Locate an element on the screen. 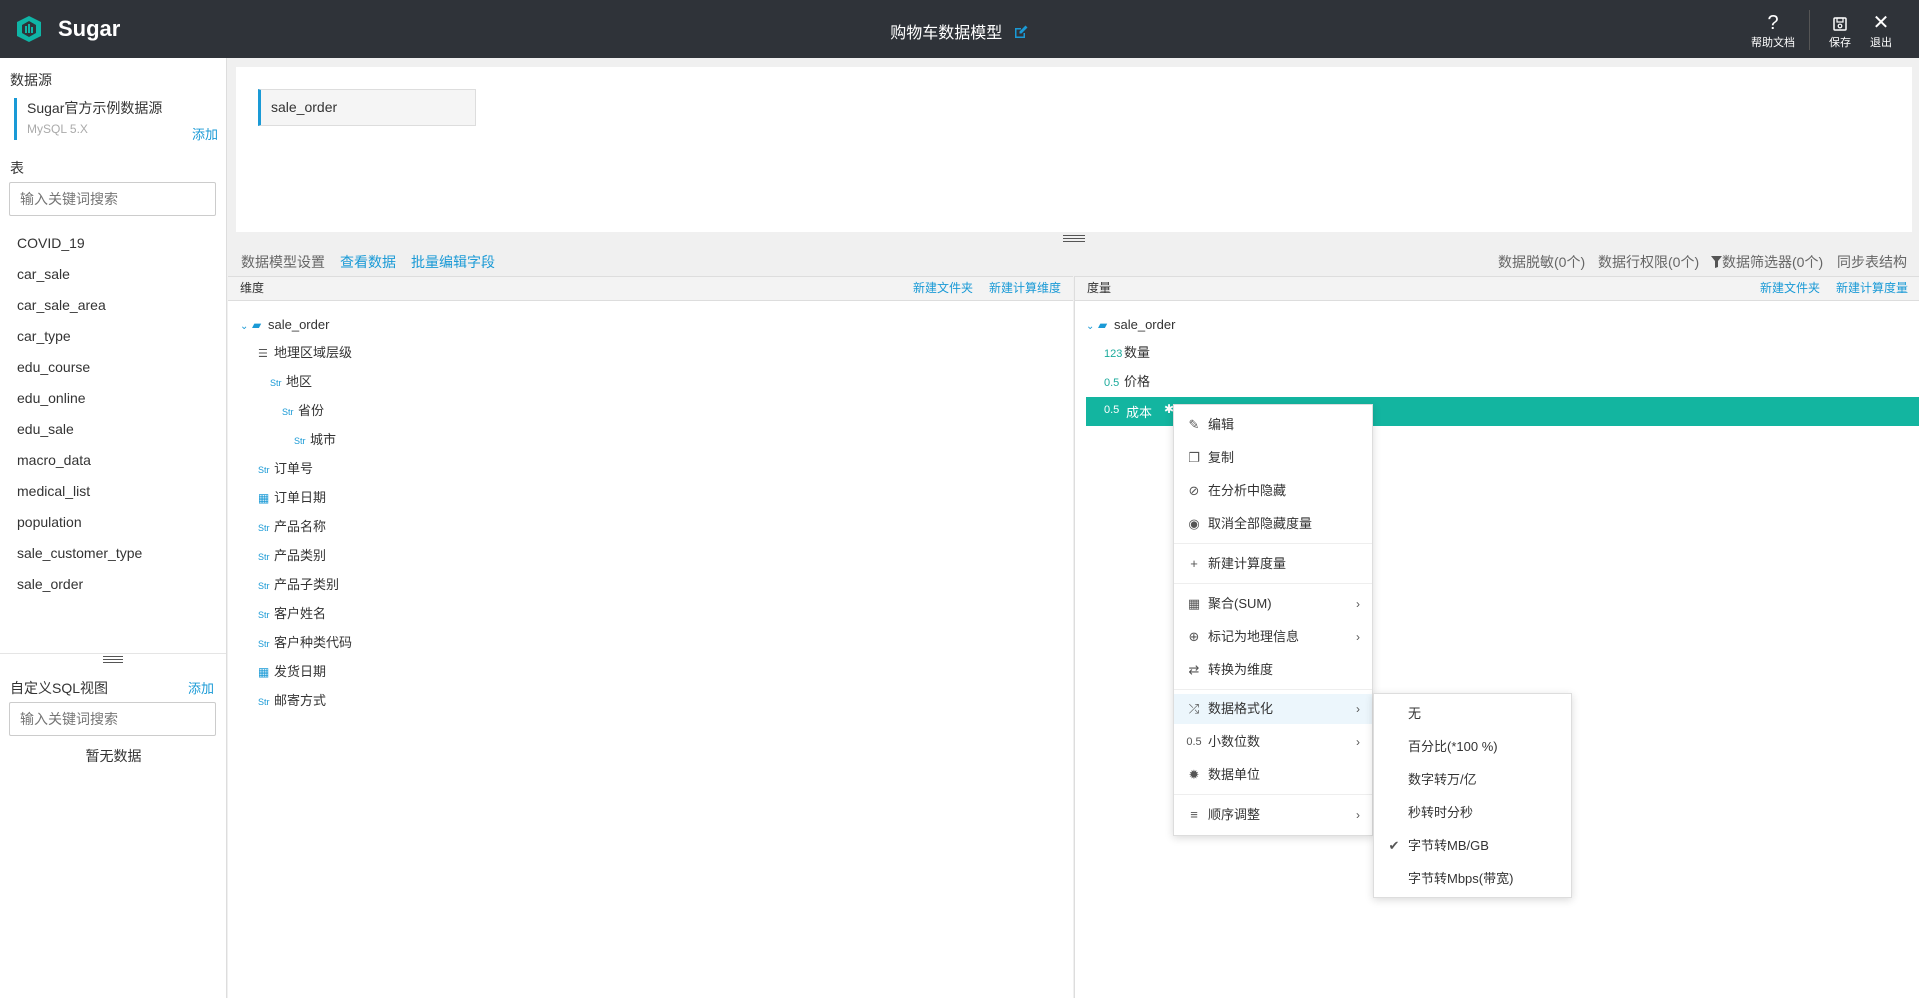 The width and height of the screenshot is (1919, 998). canvas-resize-handle is located at coordinates (1074, 238).